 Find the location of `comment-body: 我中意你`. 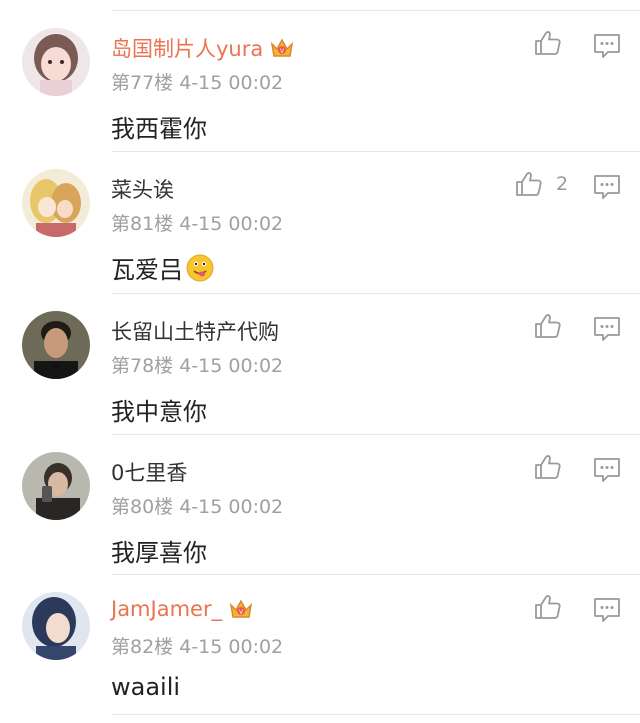

comment-body: 我中意你 is located at coordinates (159, 412).